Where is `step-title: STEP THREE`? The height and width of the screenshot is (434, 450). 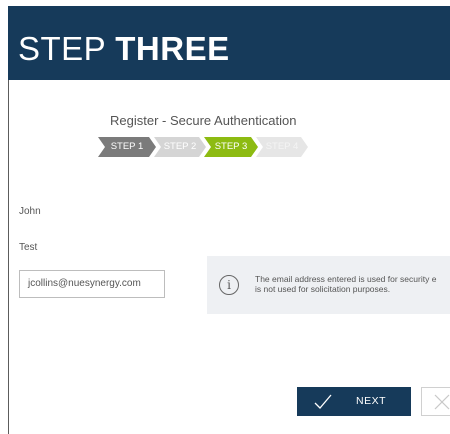
step-title: STEP THREE is located at coordinates (124, 49).